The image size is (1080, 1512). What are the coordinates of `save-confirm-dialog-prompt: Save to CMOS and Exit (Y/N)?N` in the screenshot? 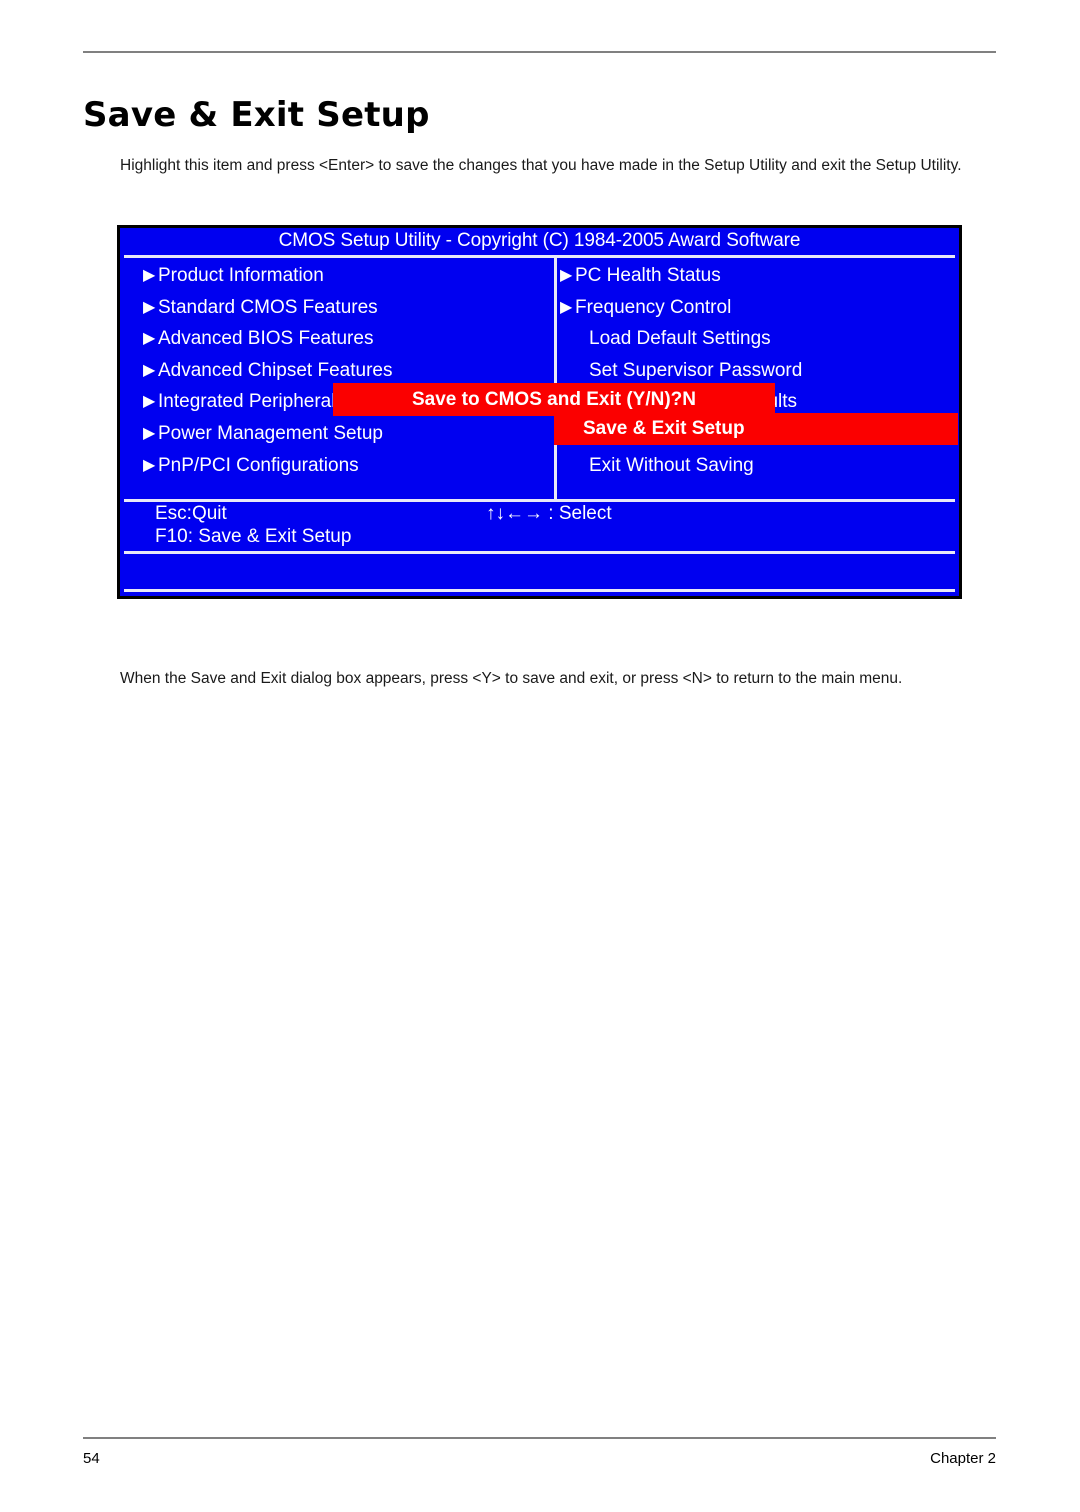 It's located at (554, 399).